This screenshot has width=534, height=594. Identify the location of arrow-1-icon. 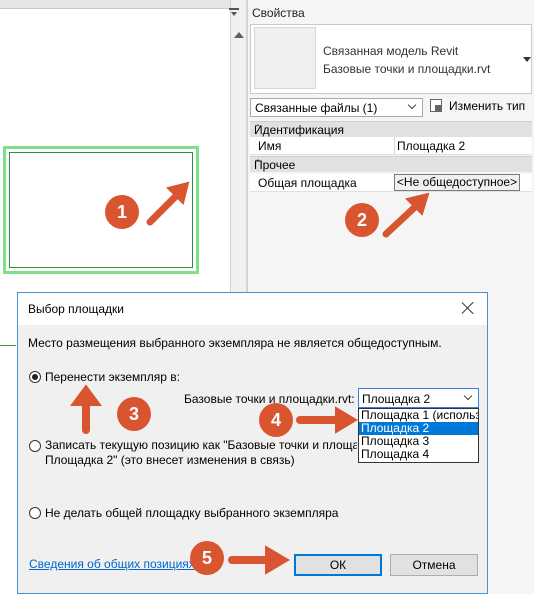
(163, 209).